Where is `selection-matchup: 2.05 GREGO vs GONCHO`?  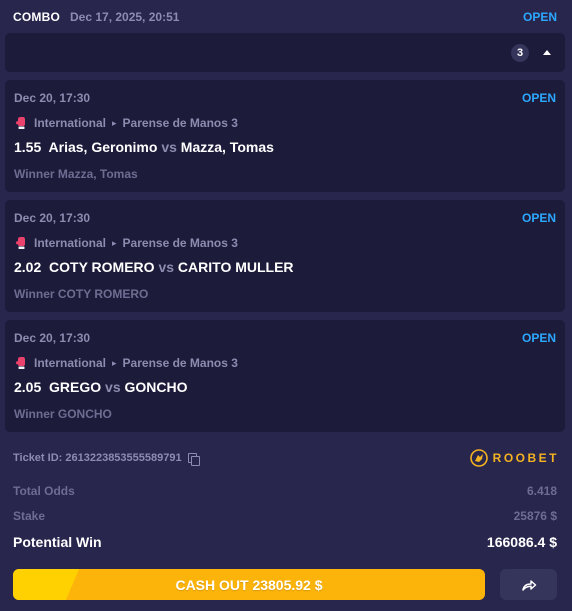
selection-matchup: 2.05 GREGO vs GONCHO is located at coordinates (101, 387).